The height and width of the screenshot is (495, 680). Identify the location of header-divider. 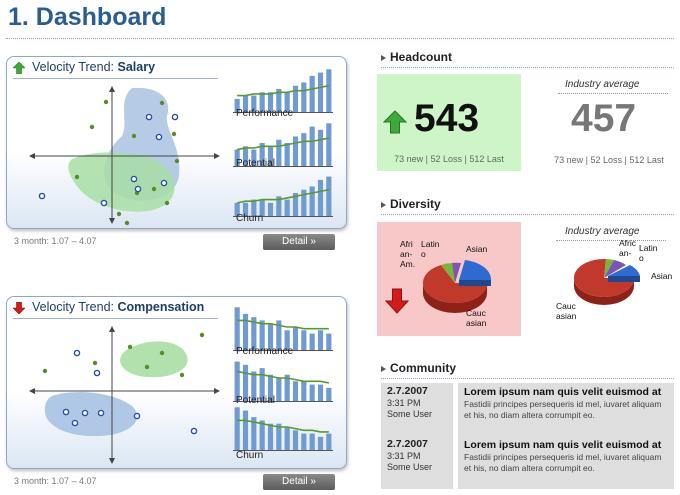
(115, 318).